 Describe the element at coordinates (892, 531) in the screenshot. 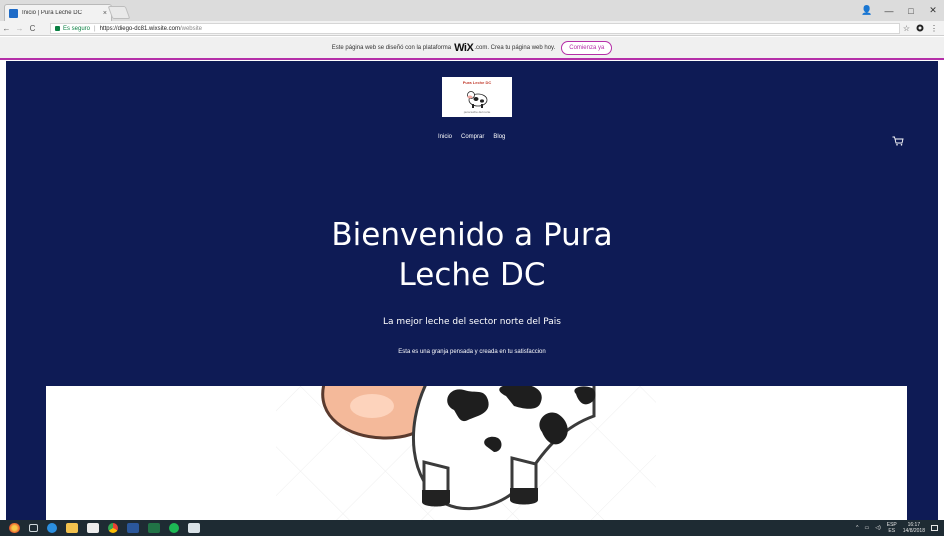

I see `lang-bottom: ES` at that location.